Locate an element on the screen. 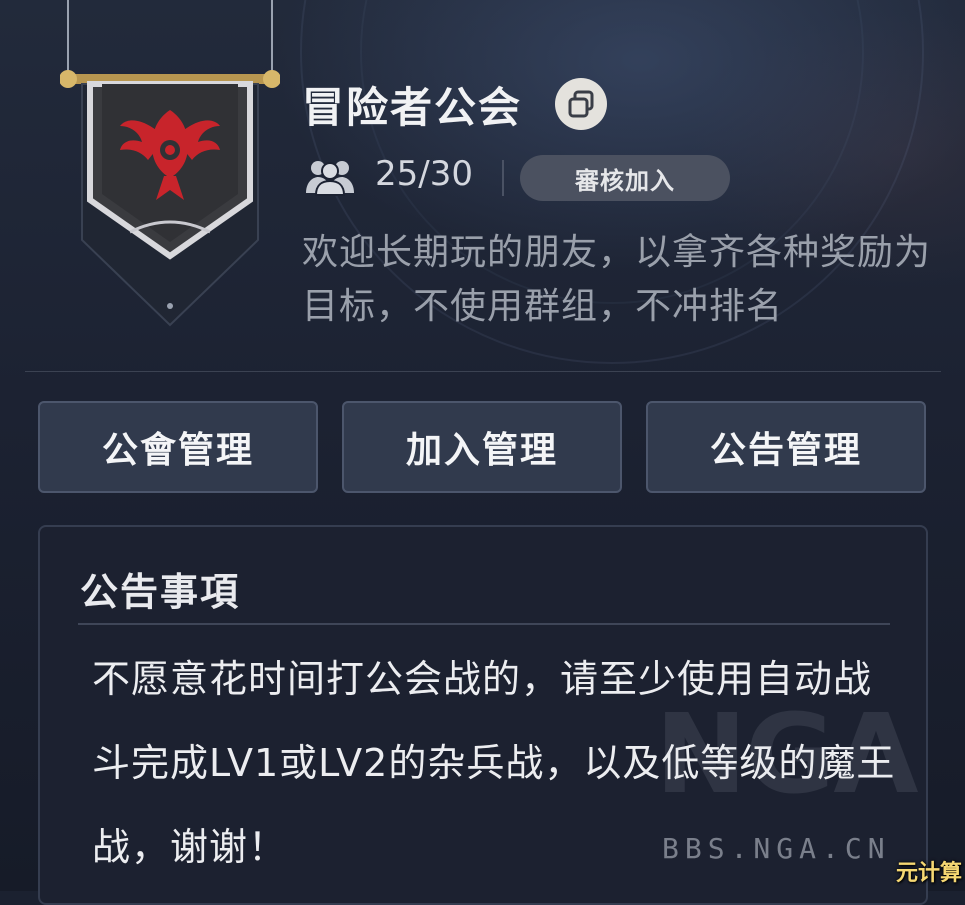 The width and height of the screenshot is (965, 905). corner-watermark: 元计算 is located at coordinates (929, 873).